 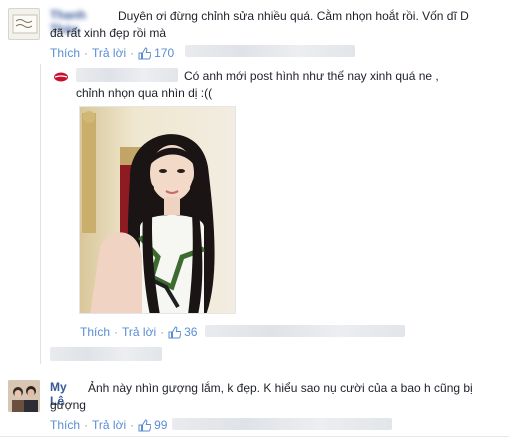 I want to click on portrait-image, so click(x=157, y=210).